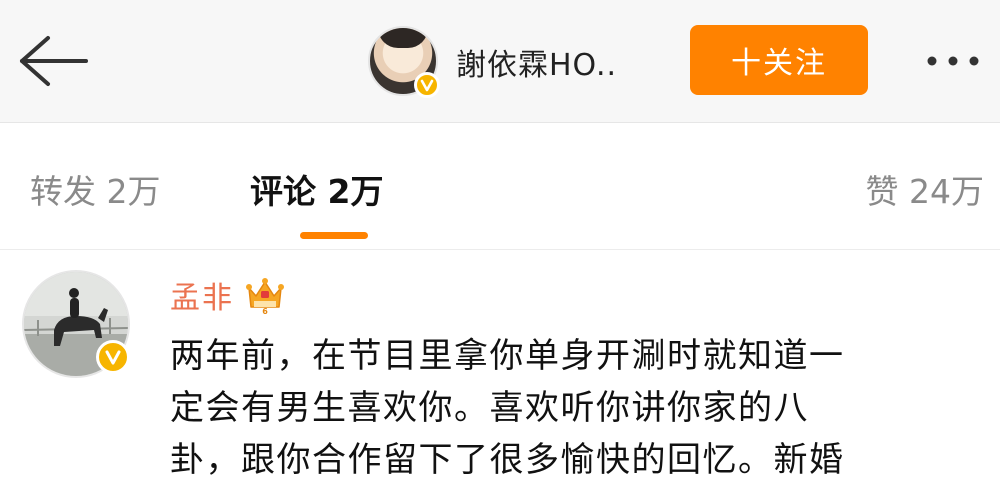 This screenshot has height=484, width=1000. I want to click on comment-line: 定会有男生喜欢你。喜欢听你讲你家的八, so click(489, 408).